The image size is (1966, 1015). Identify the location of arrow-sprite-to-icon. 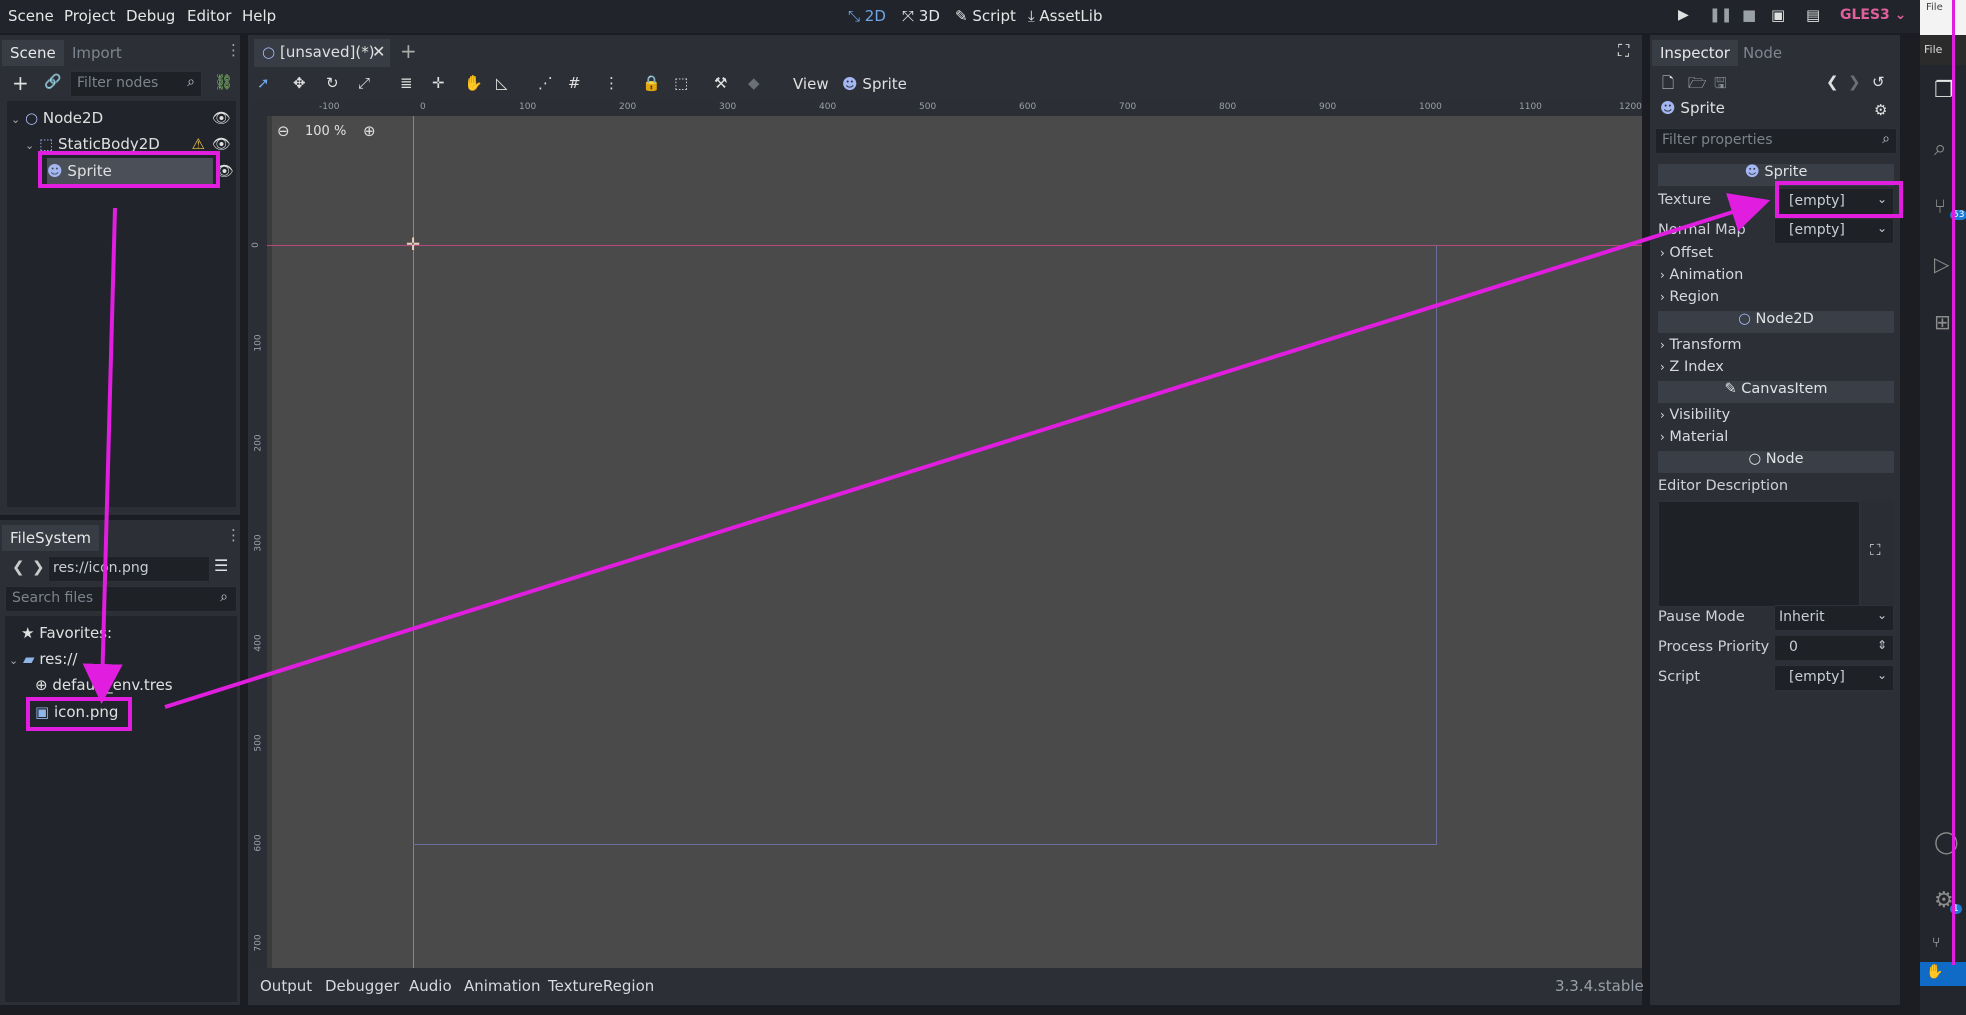
(102, 455).